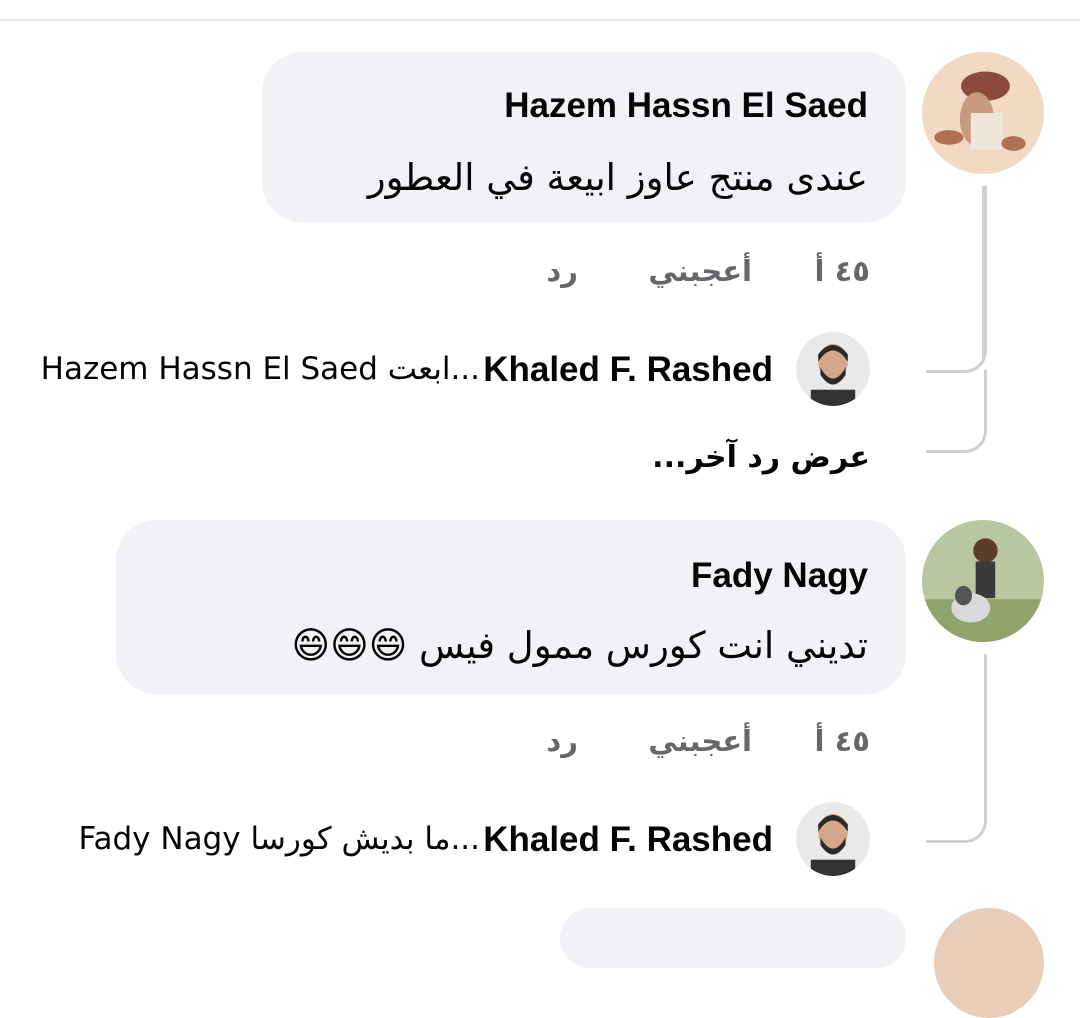  I want to click on top-divider, so click(540, 20).